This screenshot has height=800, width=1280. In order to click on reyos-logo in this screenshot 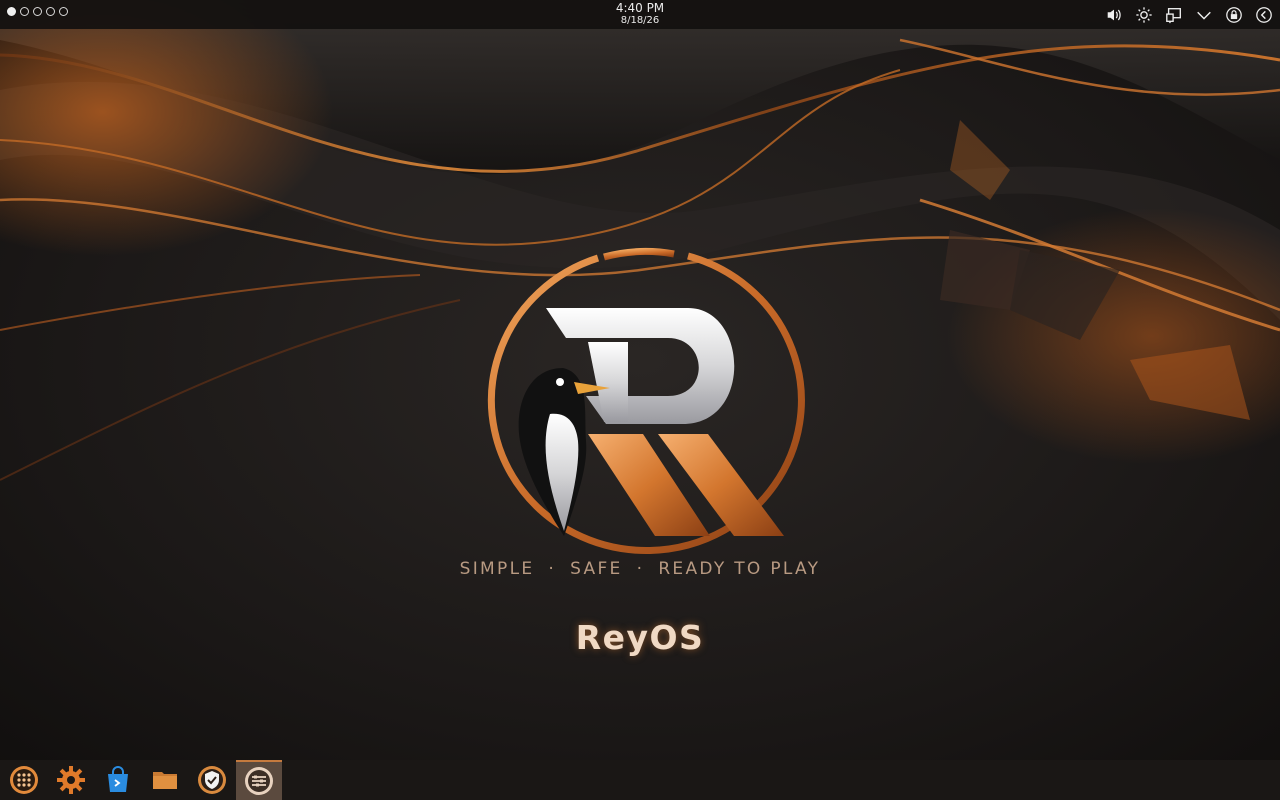, I will do `click(646, 400)`.